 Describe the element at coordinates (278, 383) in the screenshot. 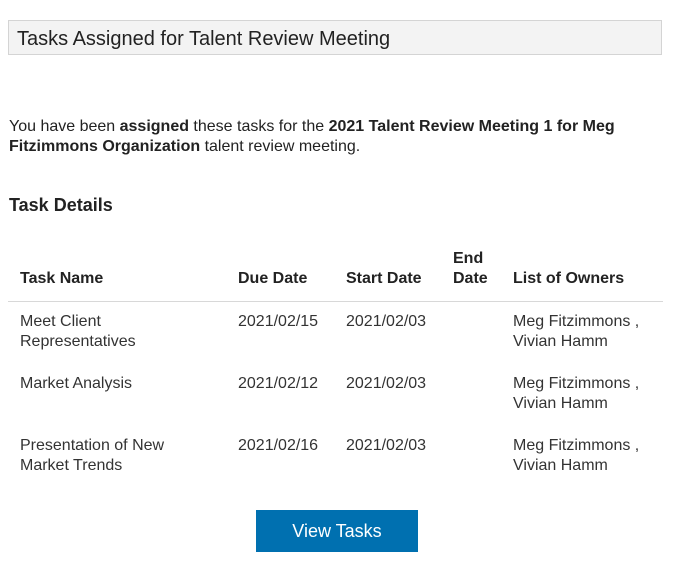

I see `due-date: 2021/02/12` at that location.